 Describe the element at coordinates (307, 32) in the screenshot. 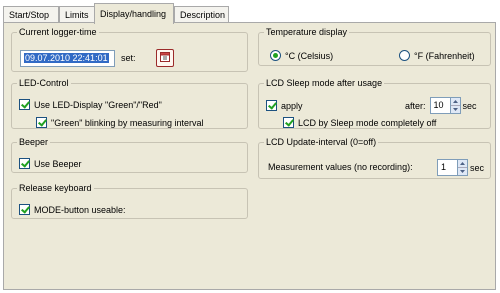

I see `temperature-display-legend: Temperature display` at that location.